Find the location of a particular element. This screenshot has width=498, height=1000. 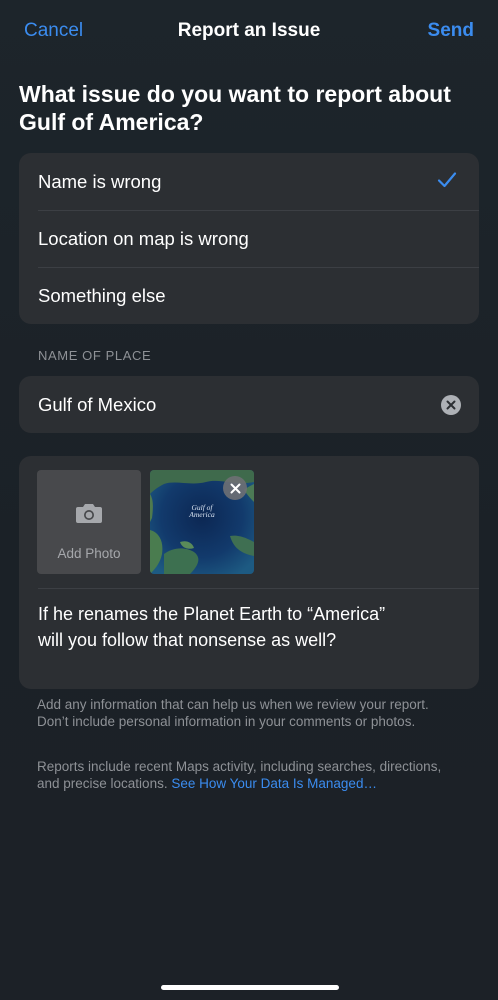

camera-icon is located at coordinates (89, 513).